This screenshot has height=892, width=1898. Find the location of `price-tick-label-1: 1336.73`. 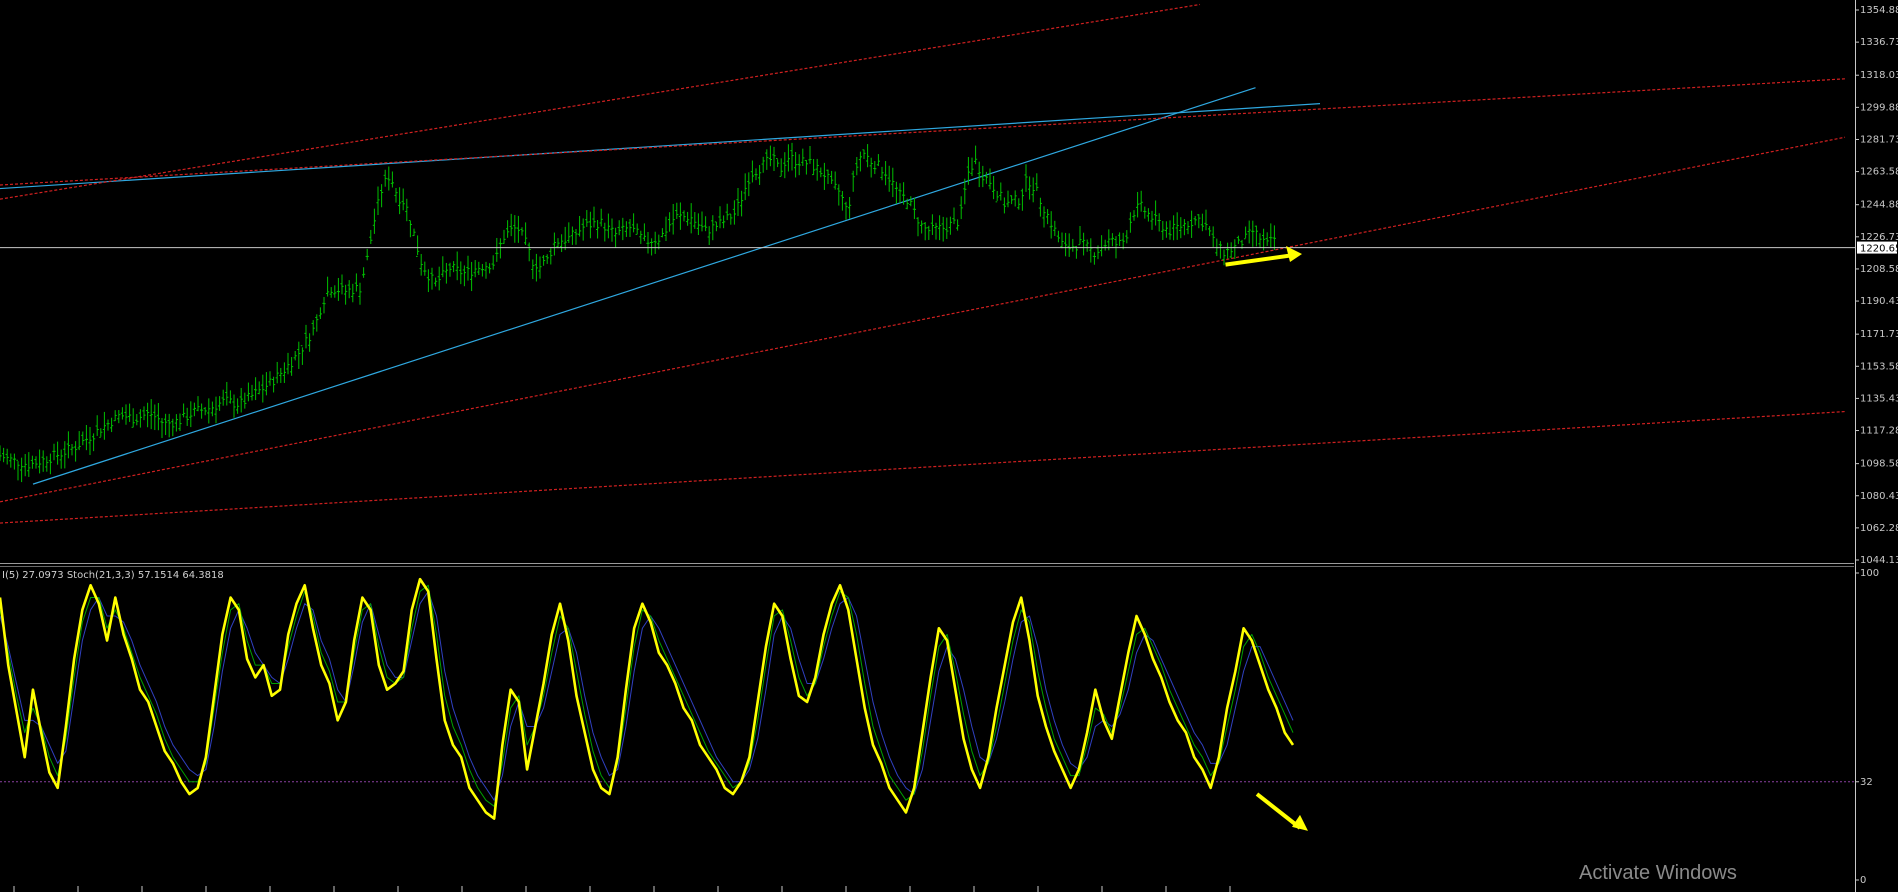

price-tick-label-1: 1336.73 is located at coordinates (1879, 42).